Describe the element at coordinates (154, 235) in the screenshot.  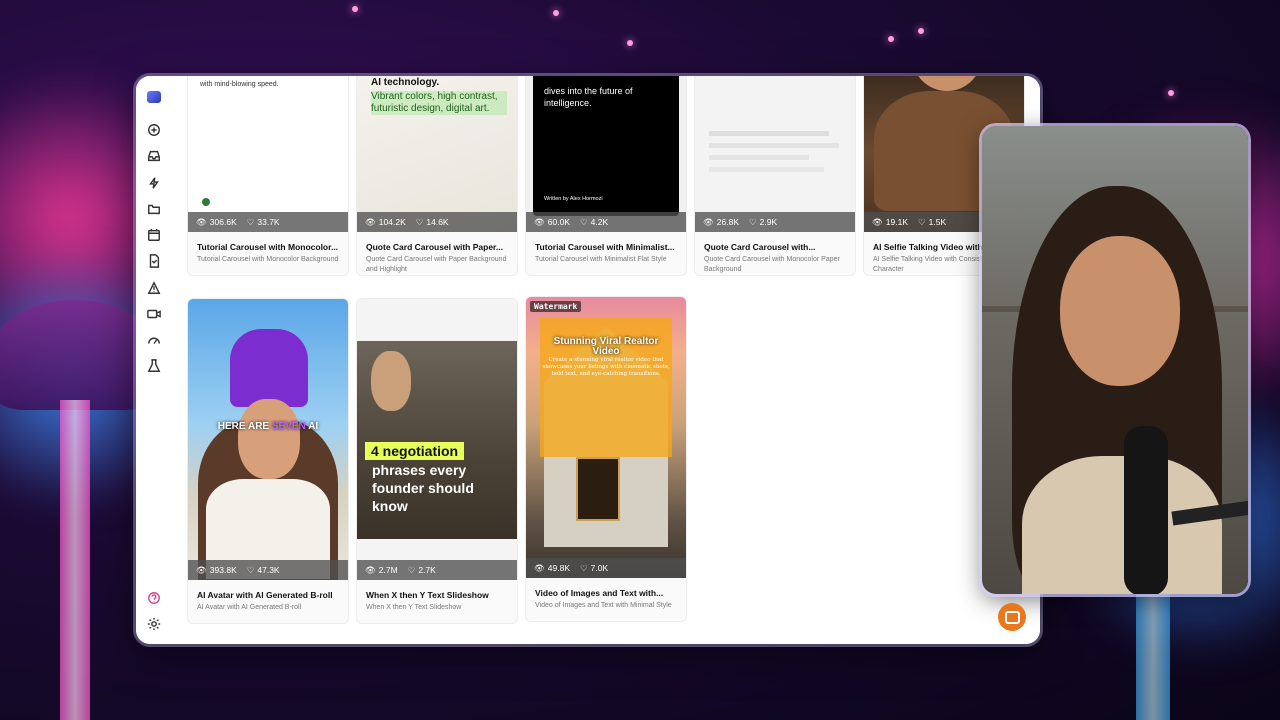
I see `calendar-icon` at that location.